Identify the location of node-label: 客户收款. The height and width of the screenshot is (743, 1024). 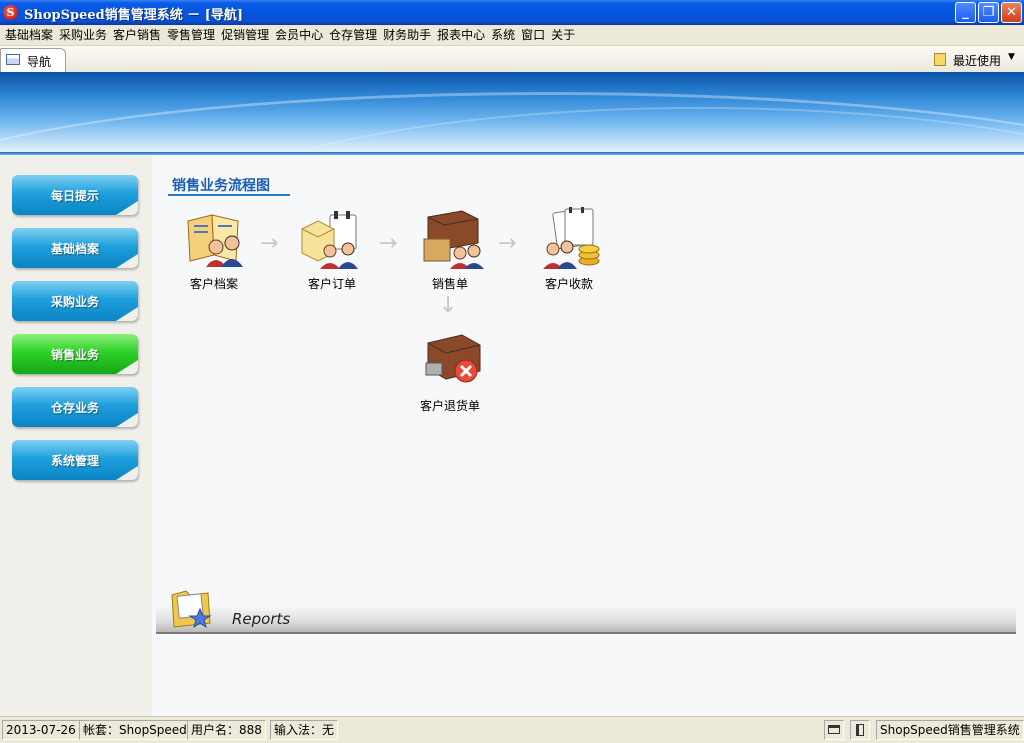
(568, 284).